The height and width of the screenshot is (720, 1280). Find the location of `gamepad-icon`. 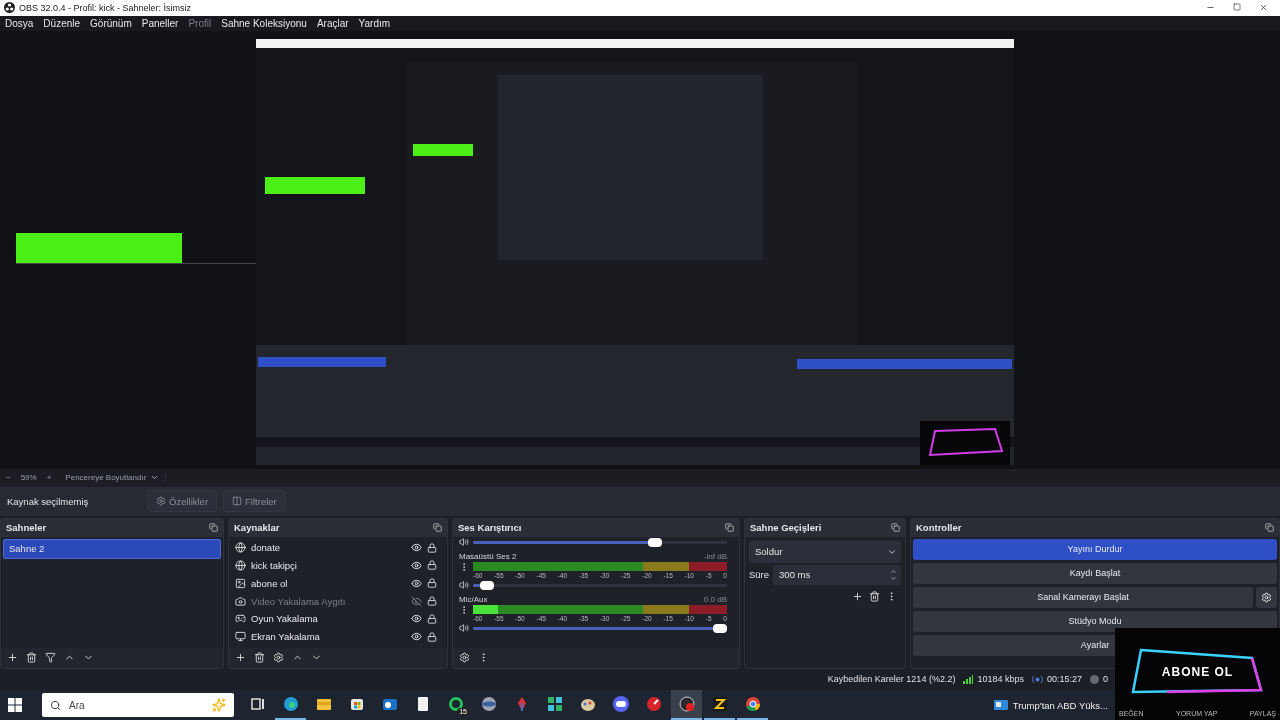

gamepad-icon is located at coordinates (240, 619).